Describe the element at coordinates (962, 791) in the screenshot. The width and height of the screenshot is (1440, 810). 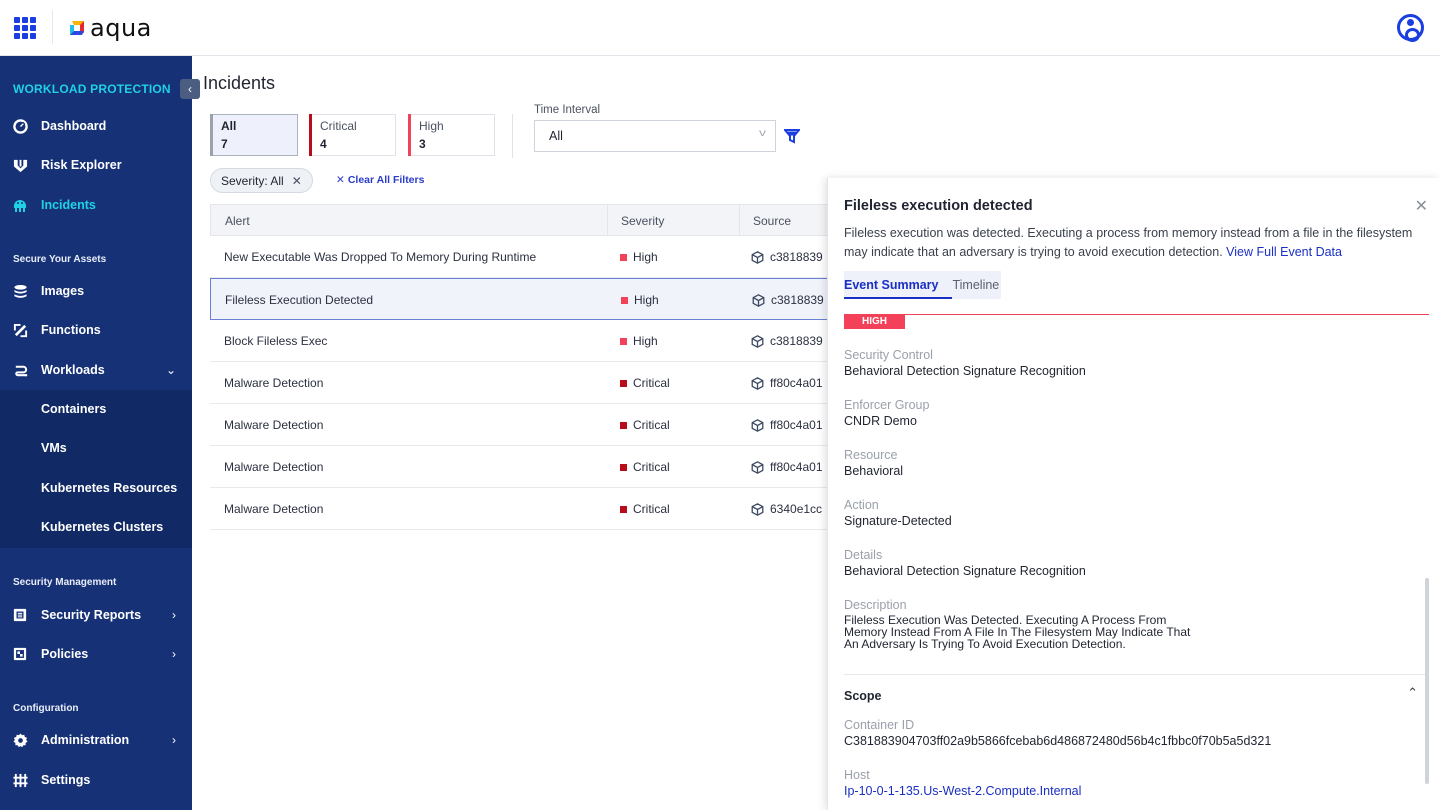
I see `host-link: Ip-10-0-1-135.Us-West-2.Compute.Internal` at that location.